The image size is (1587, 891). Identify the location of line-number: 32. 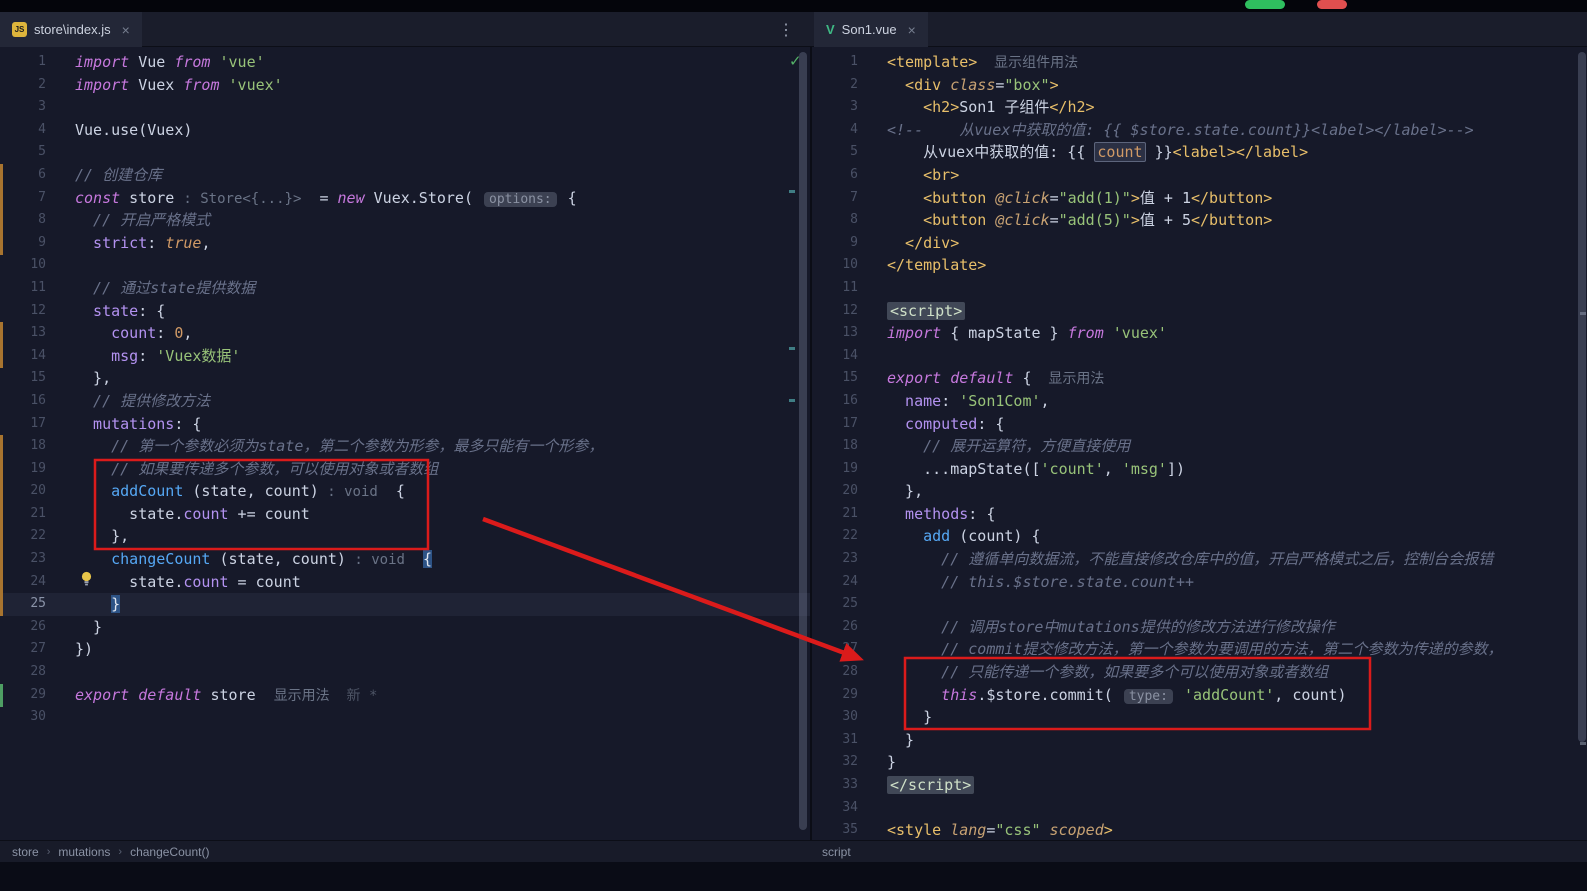
(850, 762).